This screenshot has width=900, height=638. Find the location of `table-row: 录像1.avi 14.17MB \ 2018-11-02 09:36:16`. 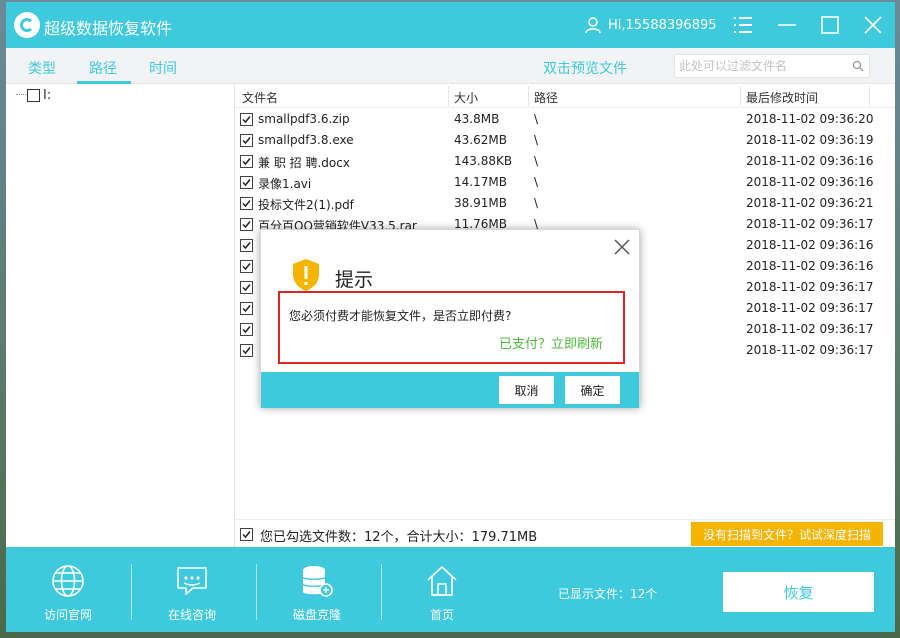

table-row: 录像1.avi 14.17MB \ 2018-11-02 09:36:16 is located at coordinates (565, 182).